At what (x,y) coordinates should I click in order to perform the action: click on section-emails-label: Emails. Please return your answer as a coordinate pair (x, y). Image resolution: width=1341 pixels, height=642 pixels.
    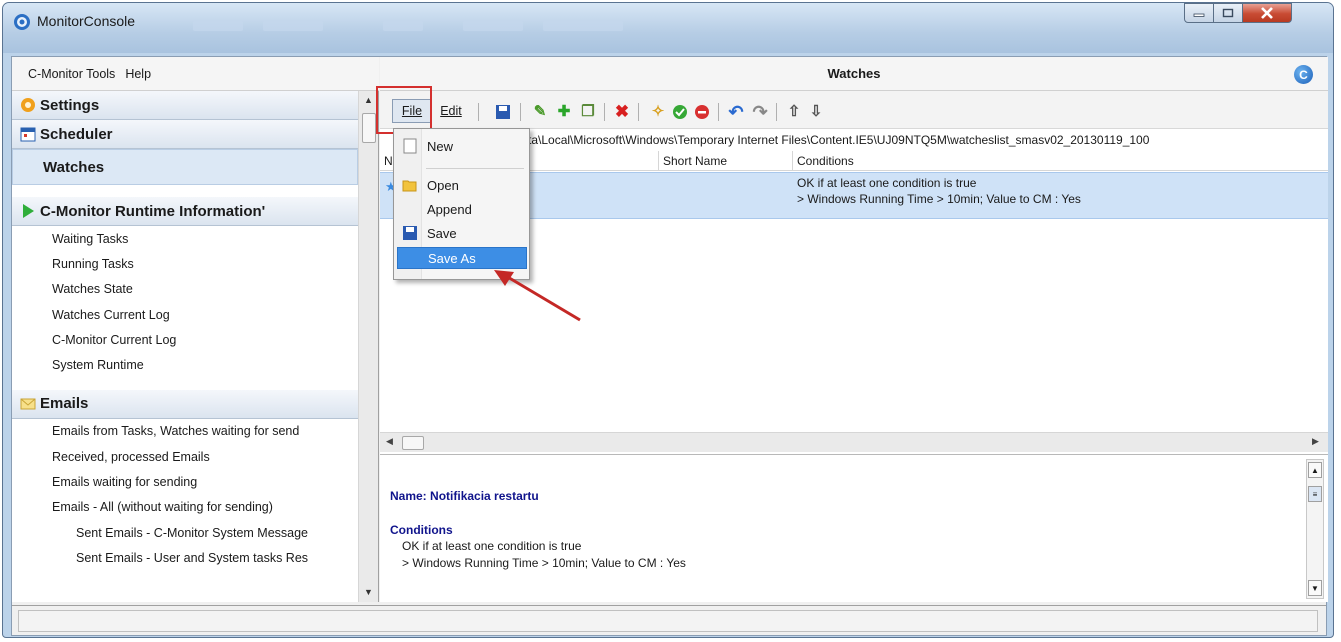
    Looking at the image, I should click on (64, 404).